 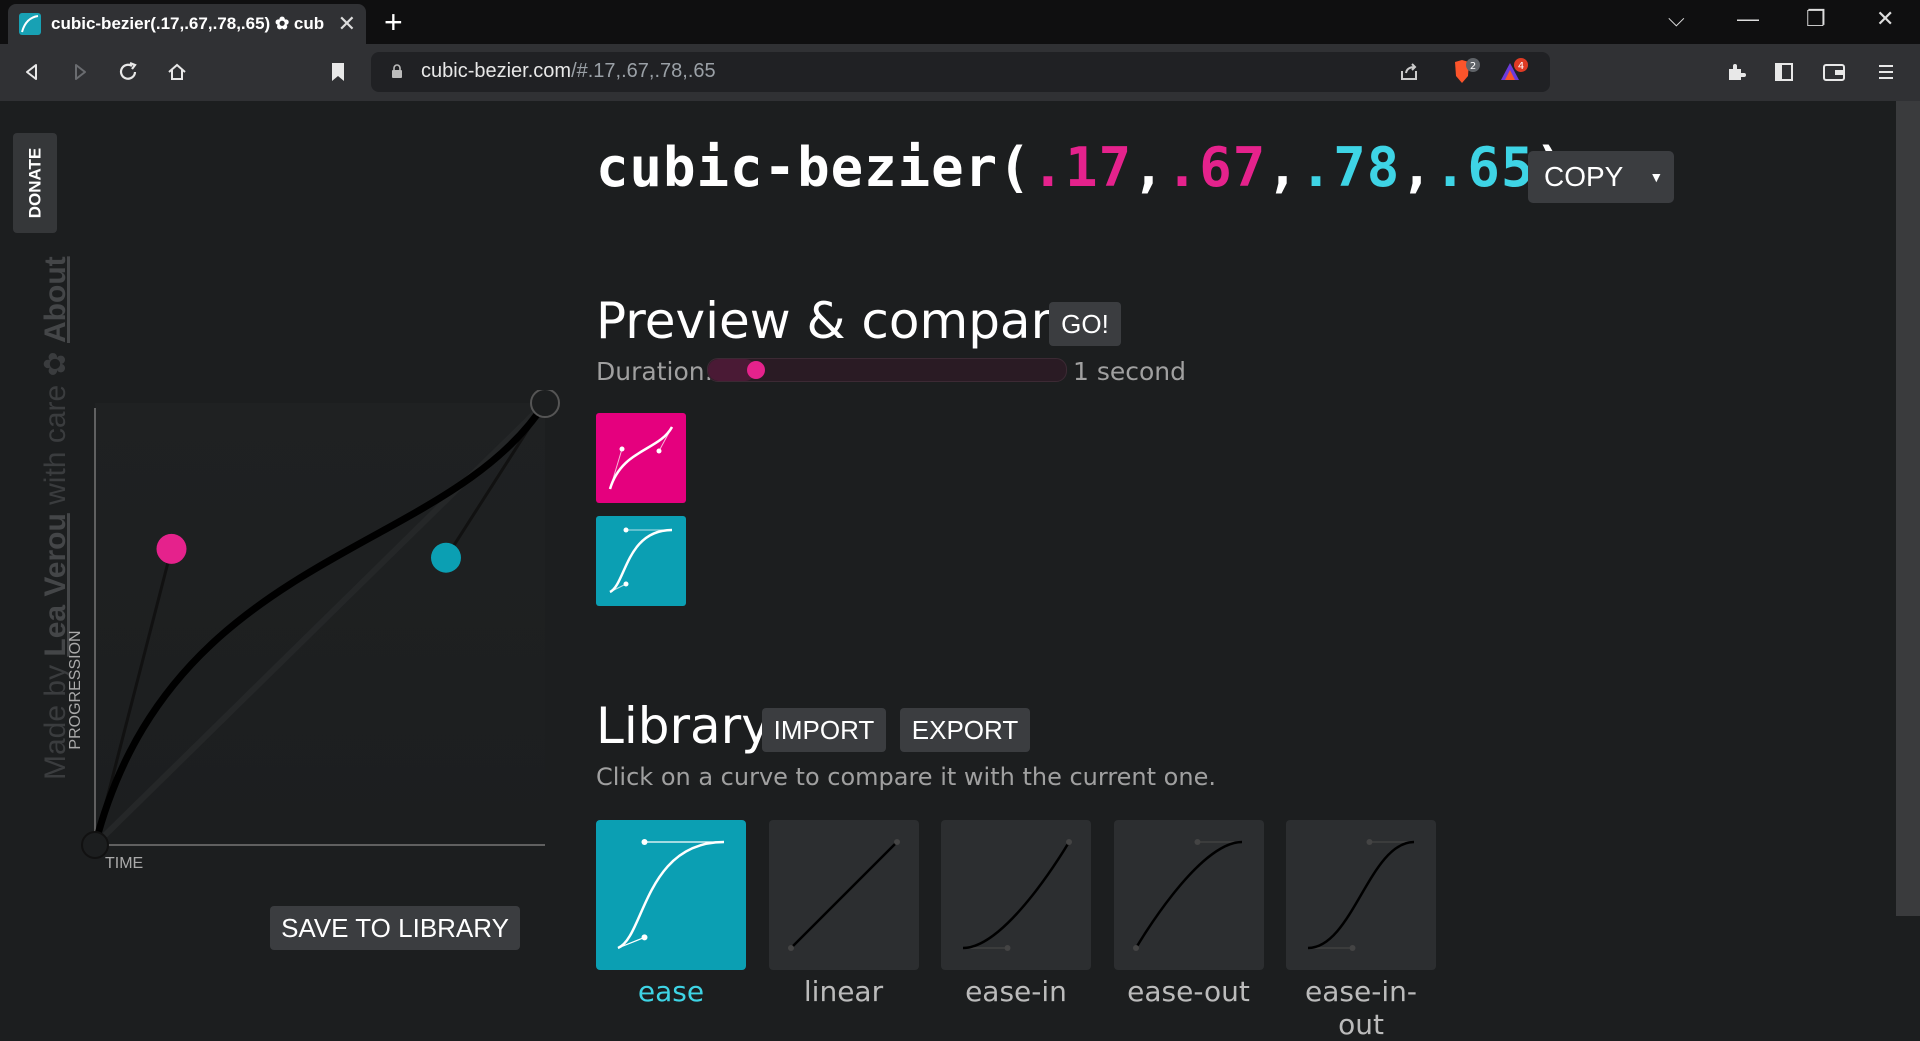 I want to click on bookmark-icon, so click(x=338, y=72).